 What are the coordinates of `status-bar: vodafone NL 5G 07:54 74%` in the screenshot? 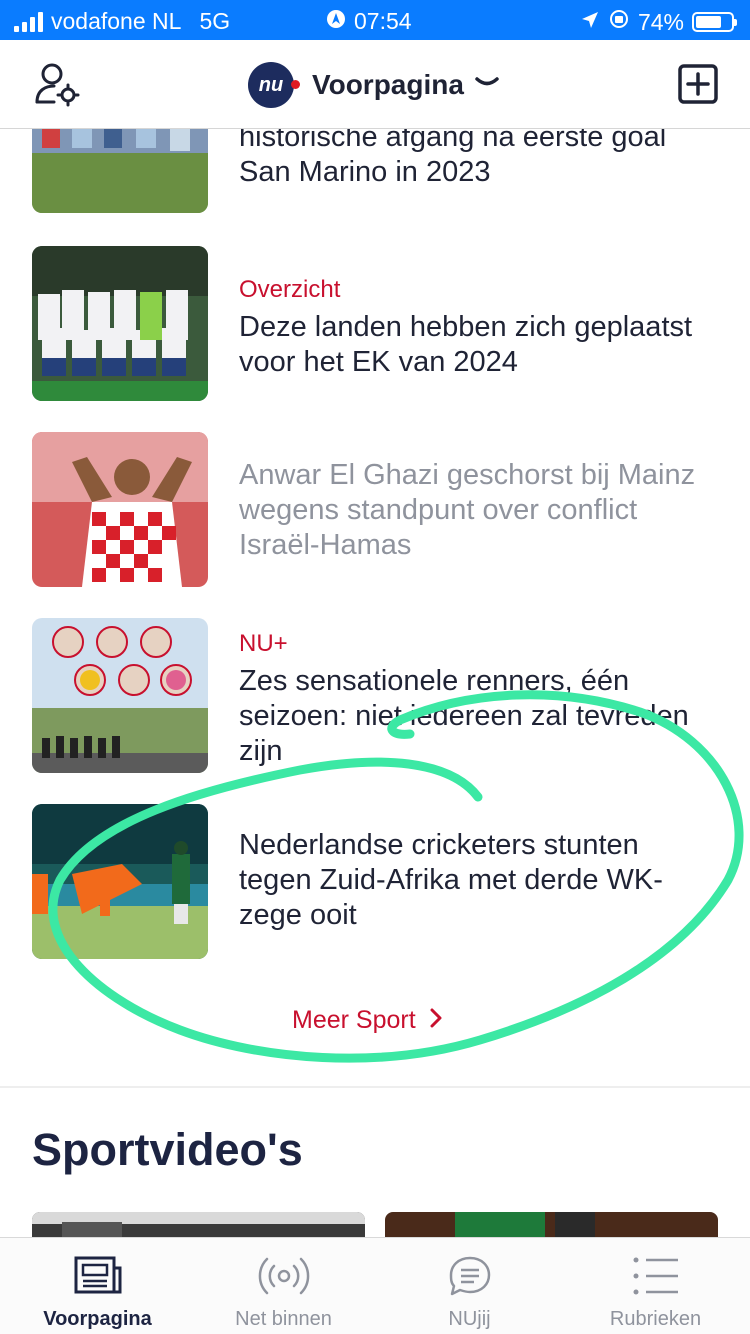 It's located at (375, 20).